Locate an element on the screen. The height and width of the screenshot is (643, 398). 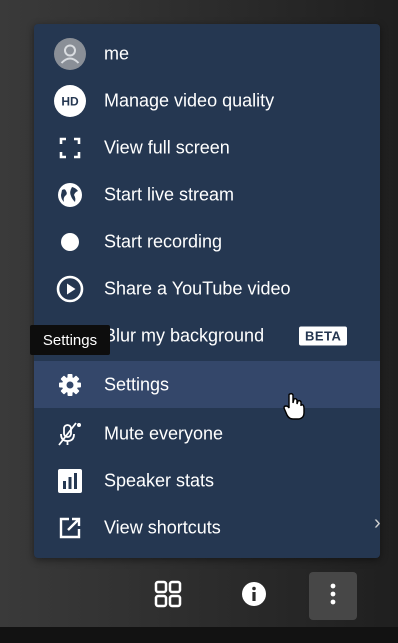
info-icon is located at coordinates (254, 596).